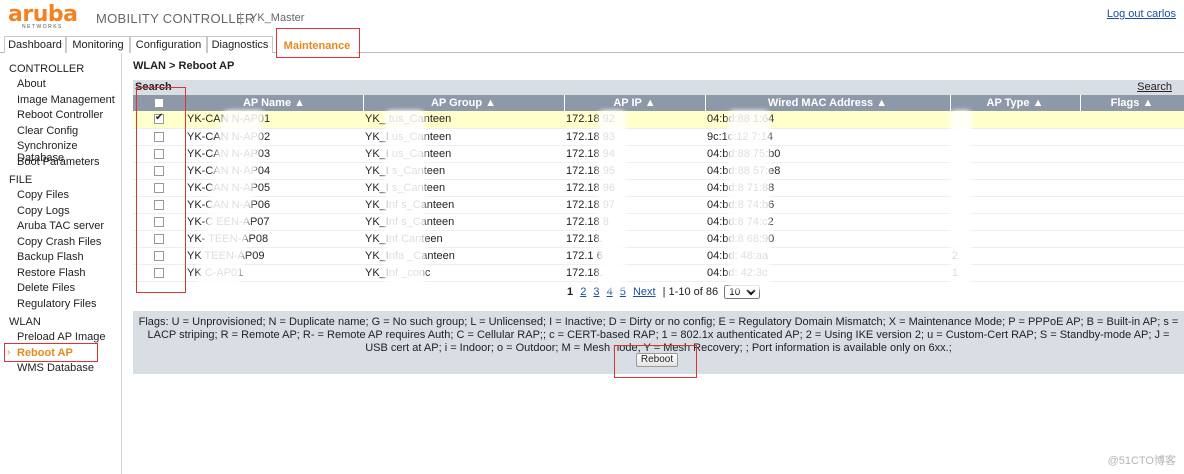 This screenshot has height=474, width=1184. I want to click on cell-ap-ip: 172.18 96, so click(634, 188).